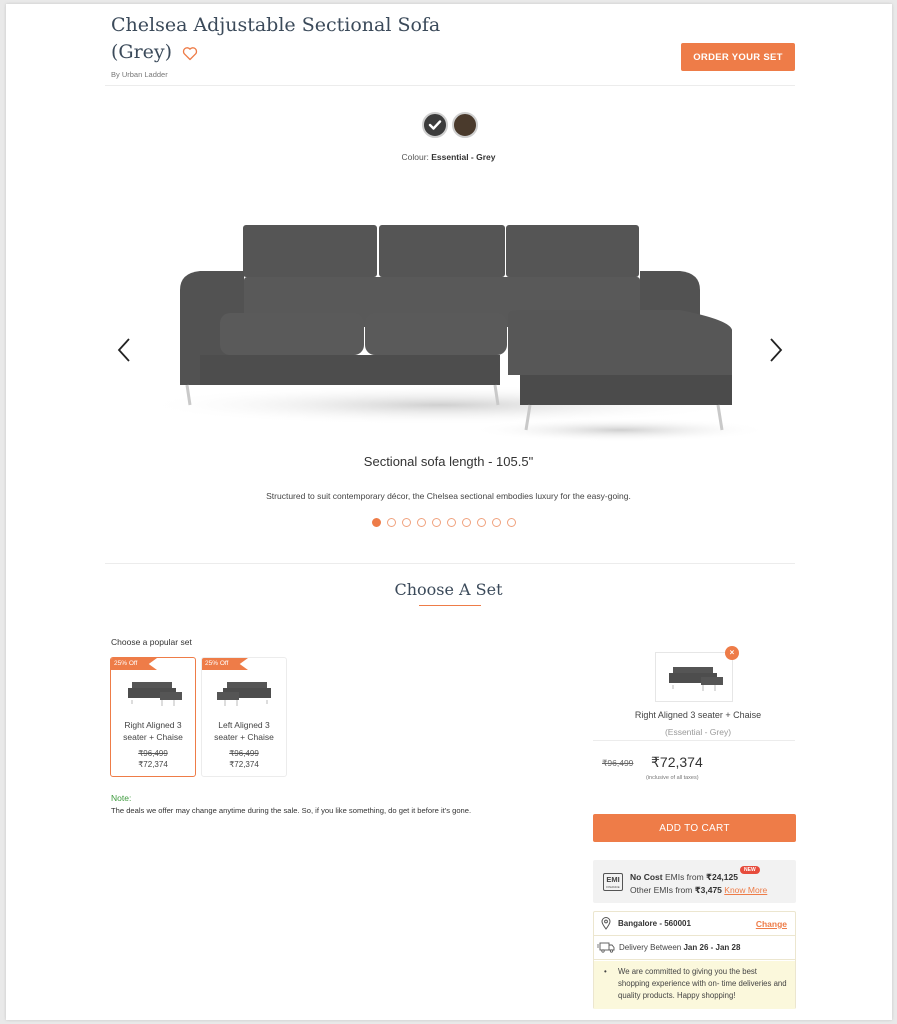 Image resolution: width=897 pixels, height=1024 pixels. Describe the element at coordinates (694, 828) in the screenshot. I see `add-to-cart-button: ADD TO CART` at that location.